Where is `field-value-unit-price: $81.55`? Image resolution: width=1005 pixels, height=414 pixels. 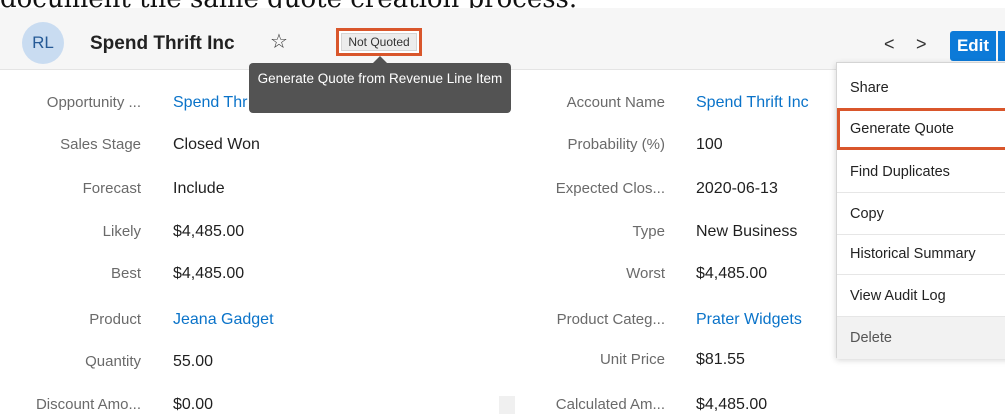 field-value-unit-price: $81.55 is located at coordinates (720, 360).